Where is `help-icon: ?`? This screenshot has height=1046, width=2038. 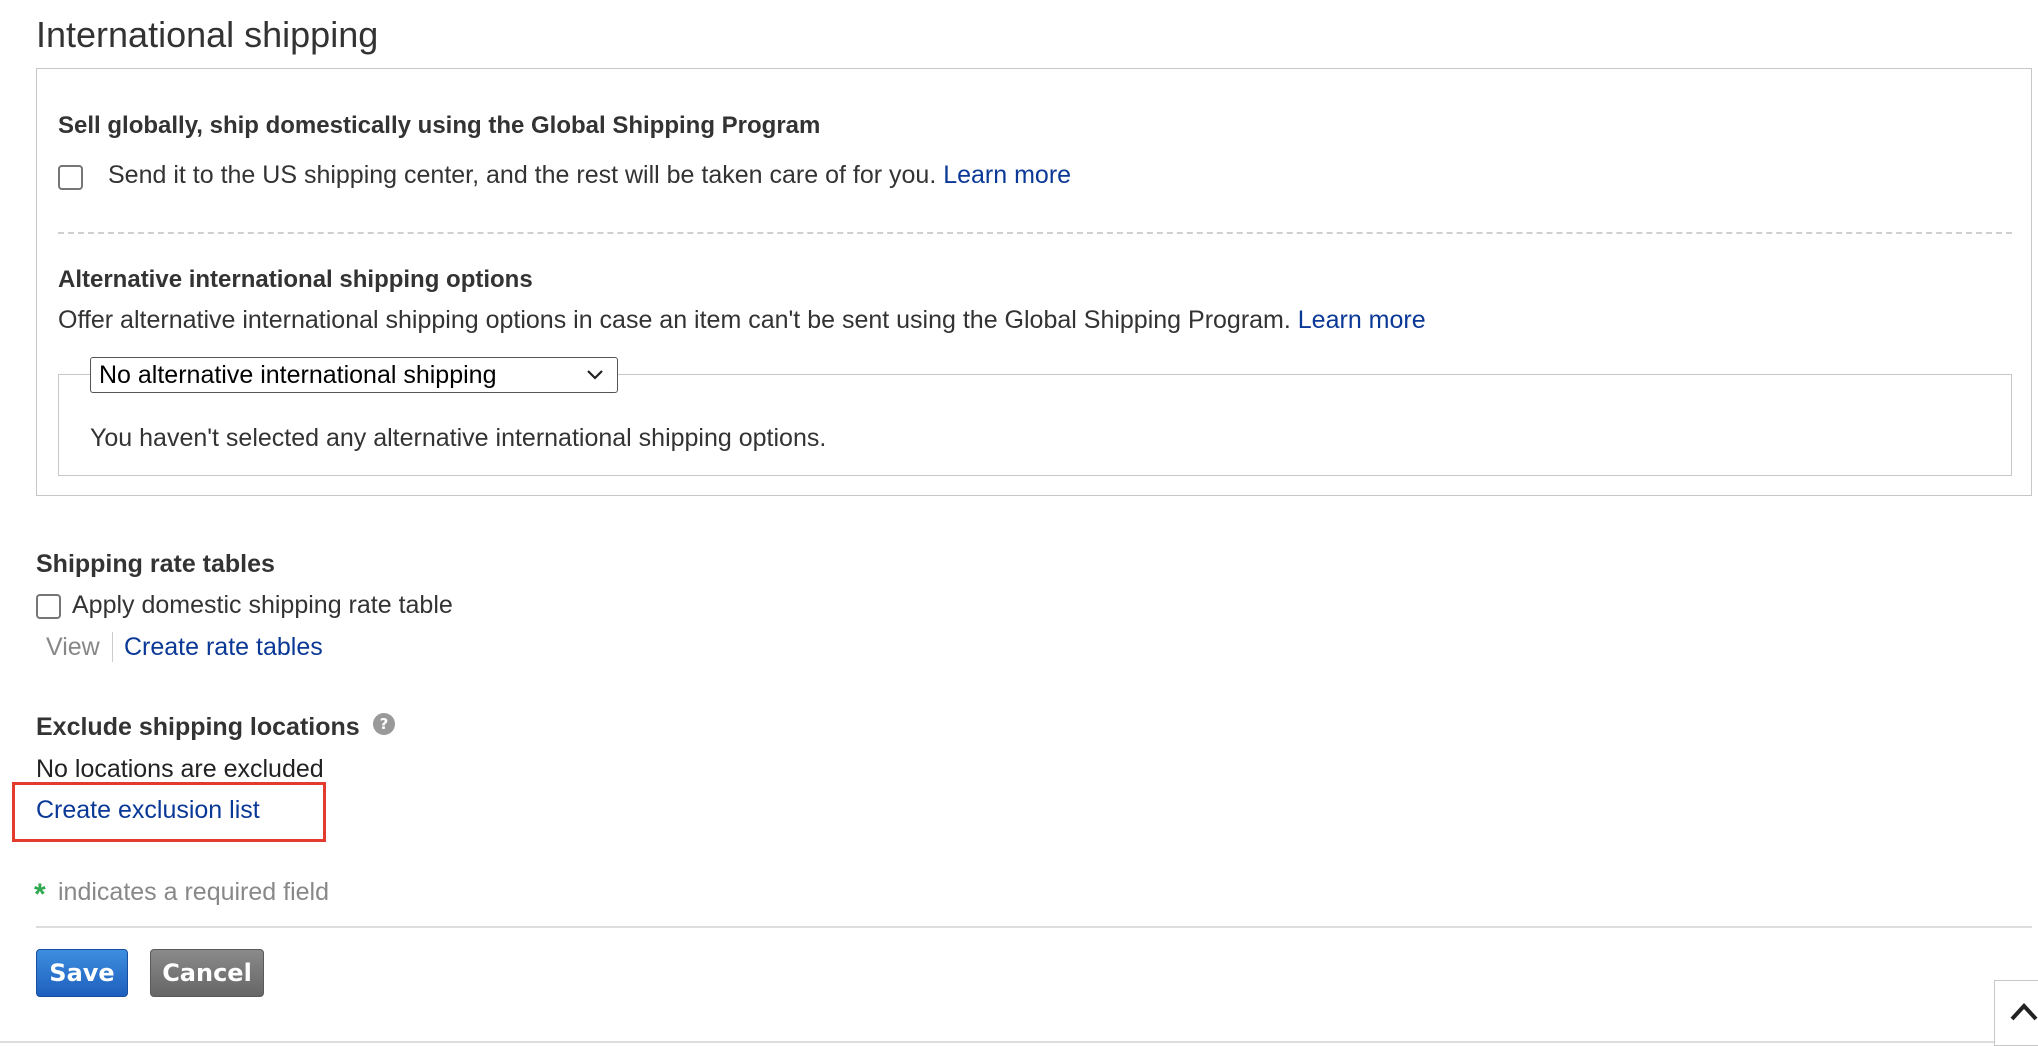 help-icon: ? is located at coordinates (384, 724).